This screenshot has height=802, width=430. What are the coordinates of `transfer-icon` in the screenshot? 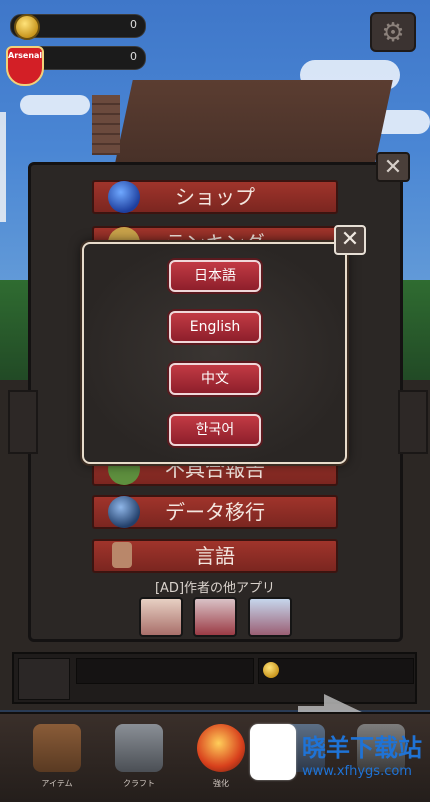 It's located at (124, 512).